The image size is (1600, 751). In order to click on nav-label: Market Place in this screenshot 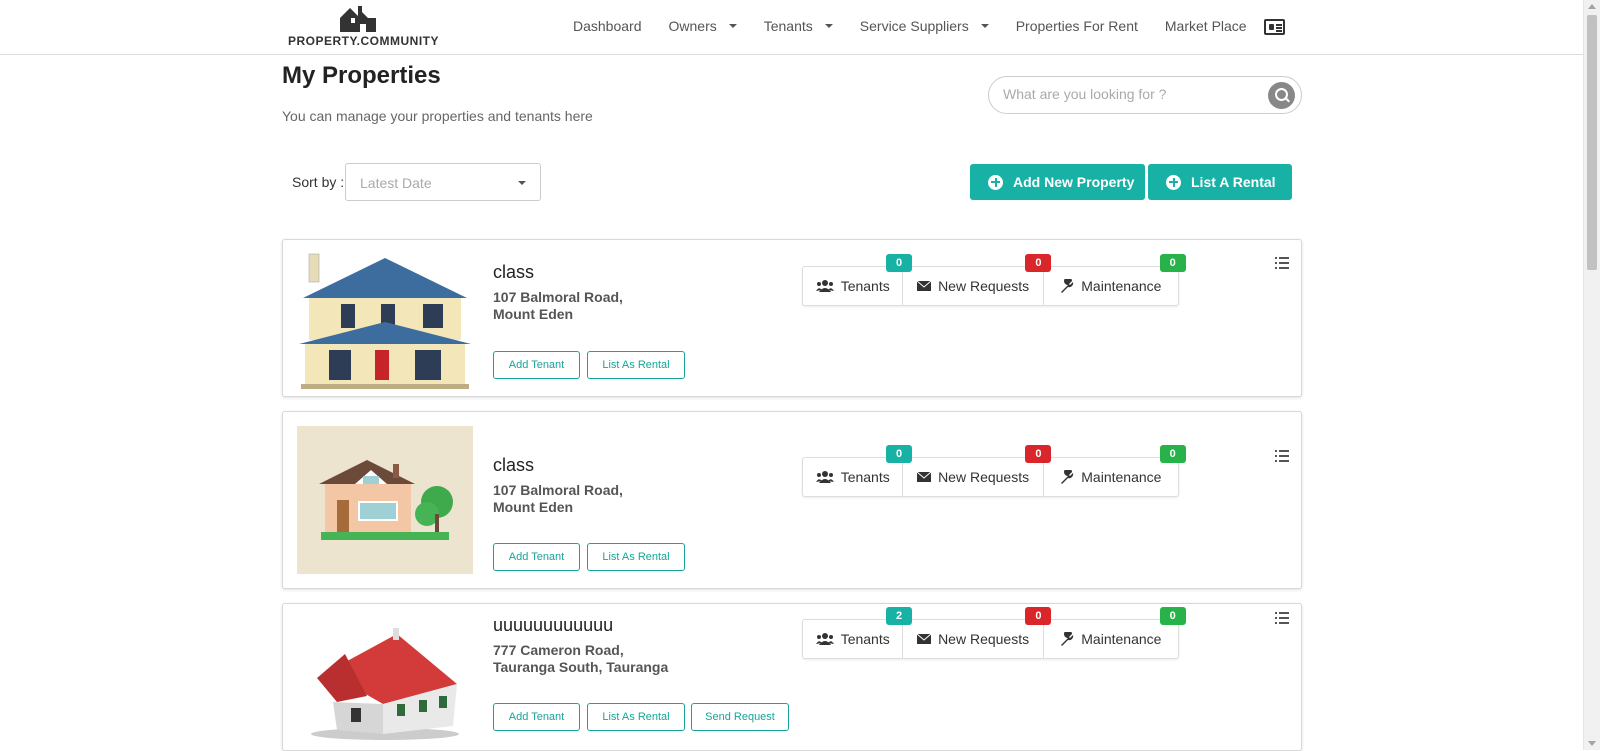, I will do `click(1205, 26)`.